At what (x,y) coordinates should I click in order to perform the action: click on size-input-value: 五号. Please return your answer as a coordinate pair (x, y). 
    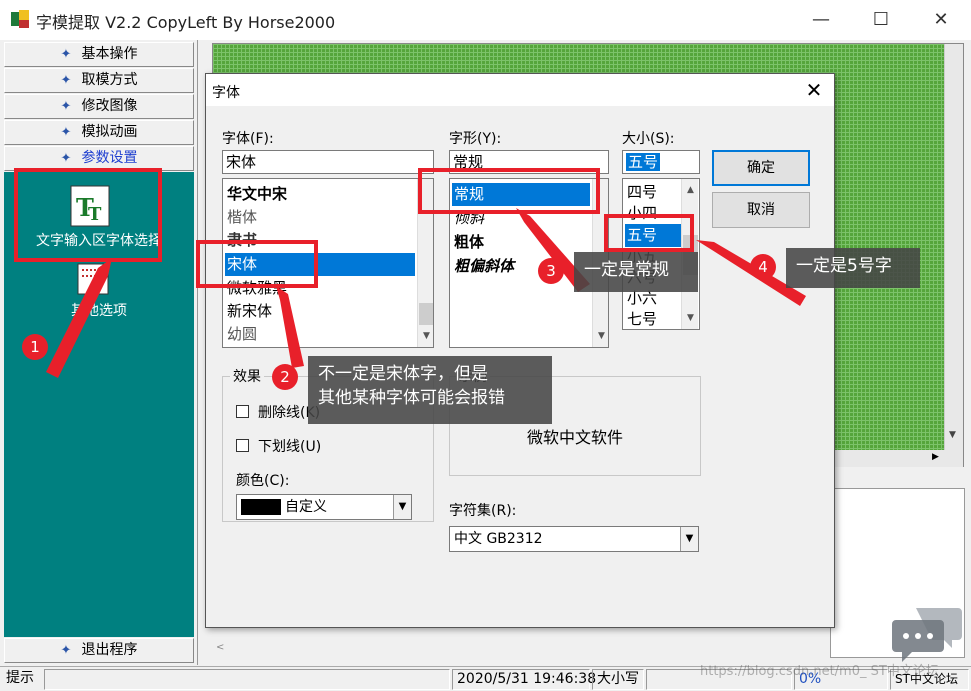
    Looking at the image, I should click on (643, 162).